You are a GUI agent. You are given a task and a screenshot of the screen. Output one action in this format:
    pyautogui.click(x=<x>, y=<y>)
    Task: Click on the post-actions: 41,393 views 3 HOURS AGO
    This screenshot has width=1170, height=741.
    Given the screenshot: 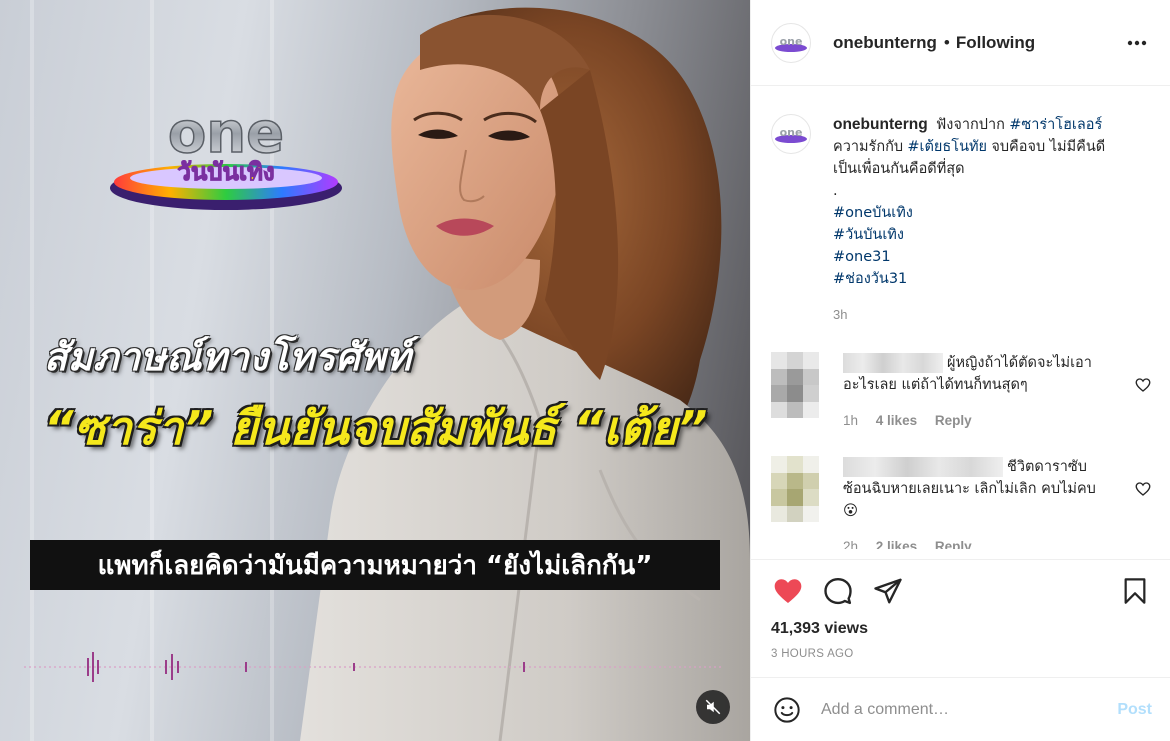 What is the action you would take?
    pyautogui.click(x=960, y=618)
    